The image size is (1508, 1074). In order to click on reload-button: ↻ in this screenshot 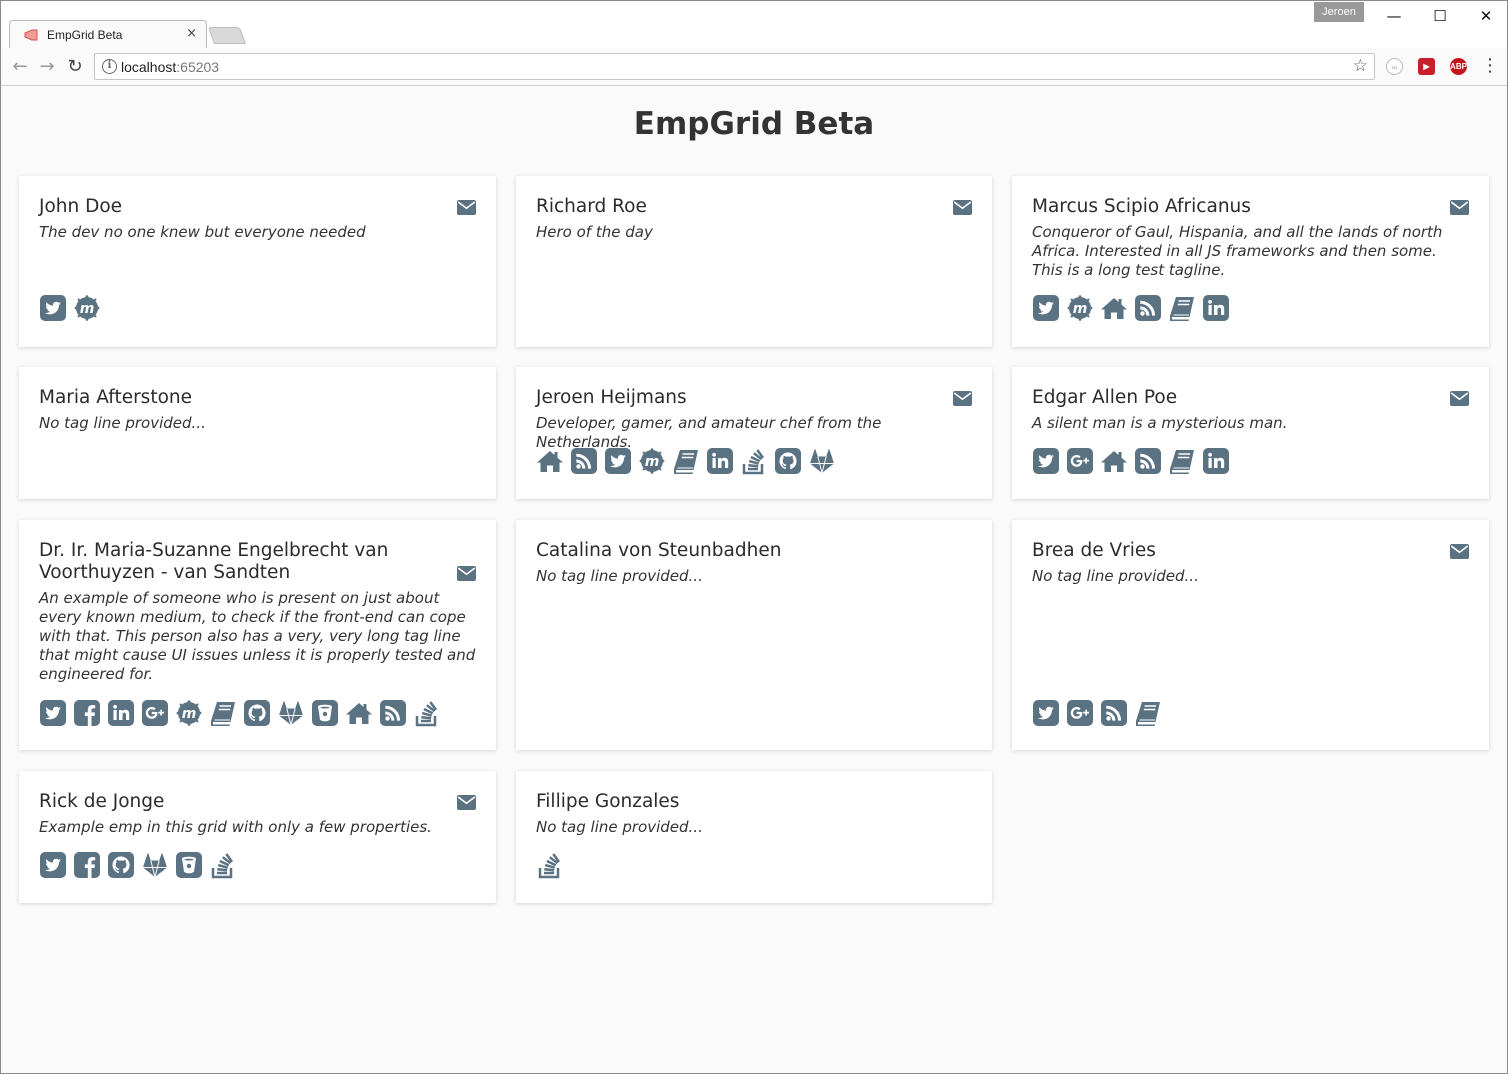, I will do `click(75, 67)`.